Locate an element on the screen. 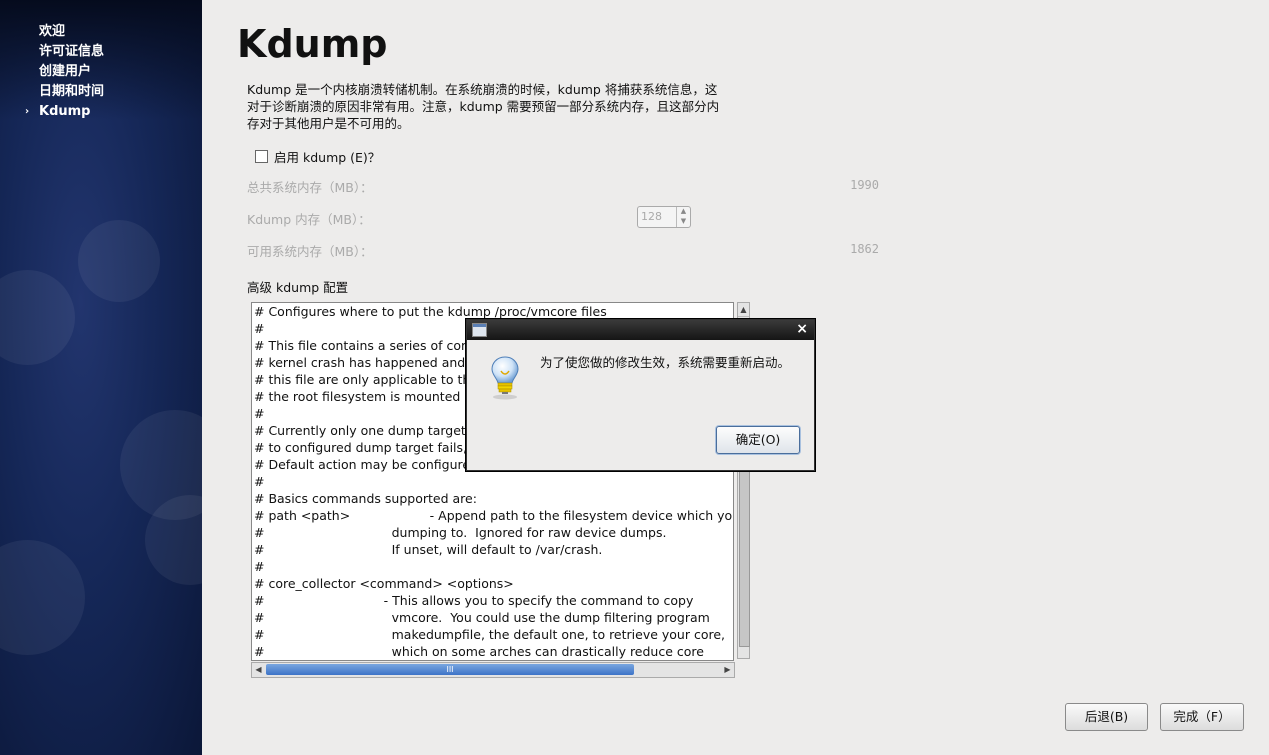 The width and height of the screenshot is (1269, 755). sidebar-nav: 欢迎 许可证信息 创建用户 日期和时间 › Kdump is located at coordinates (65, 72).